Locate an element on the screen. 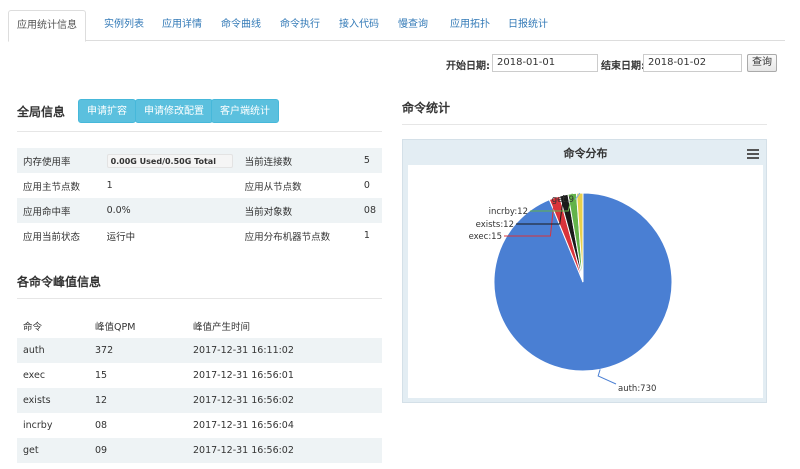 This screenshot has width=800, height=469. tab-daily-report: 日报统计 is located at coordinates (528, 25).